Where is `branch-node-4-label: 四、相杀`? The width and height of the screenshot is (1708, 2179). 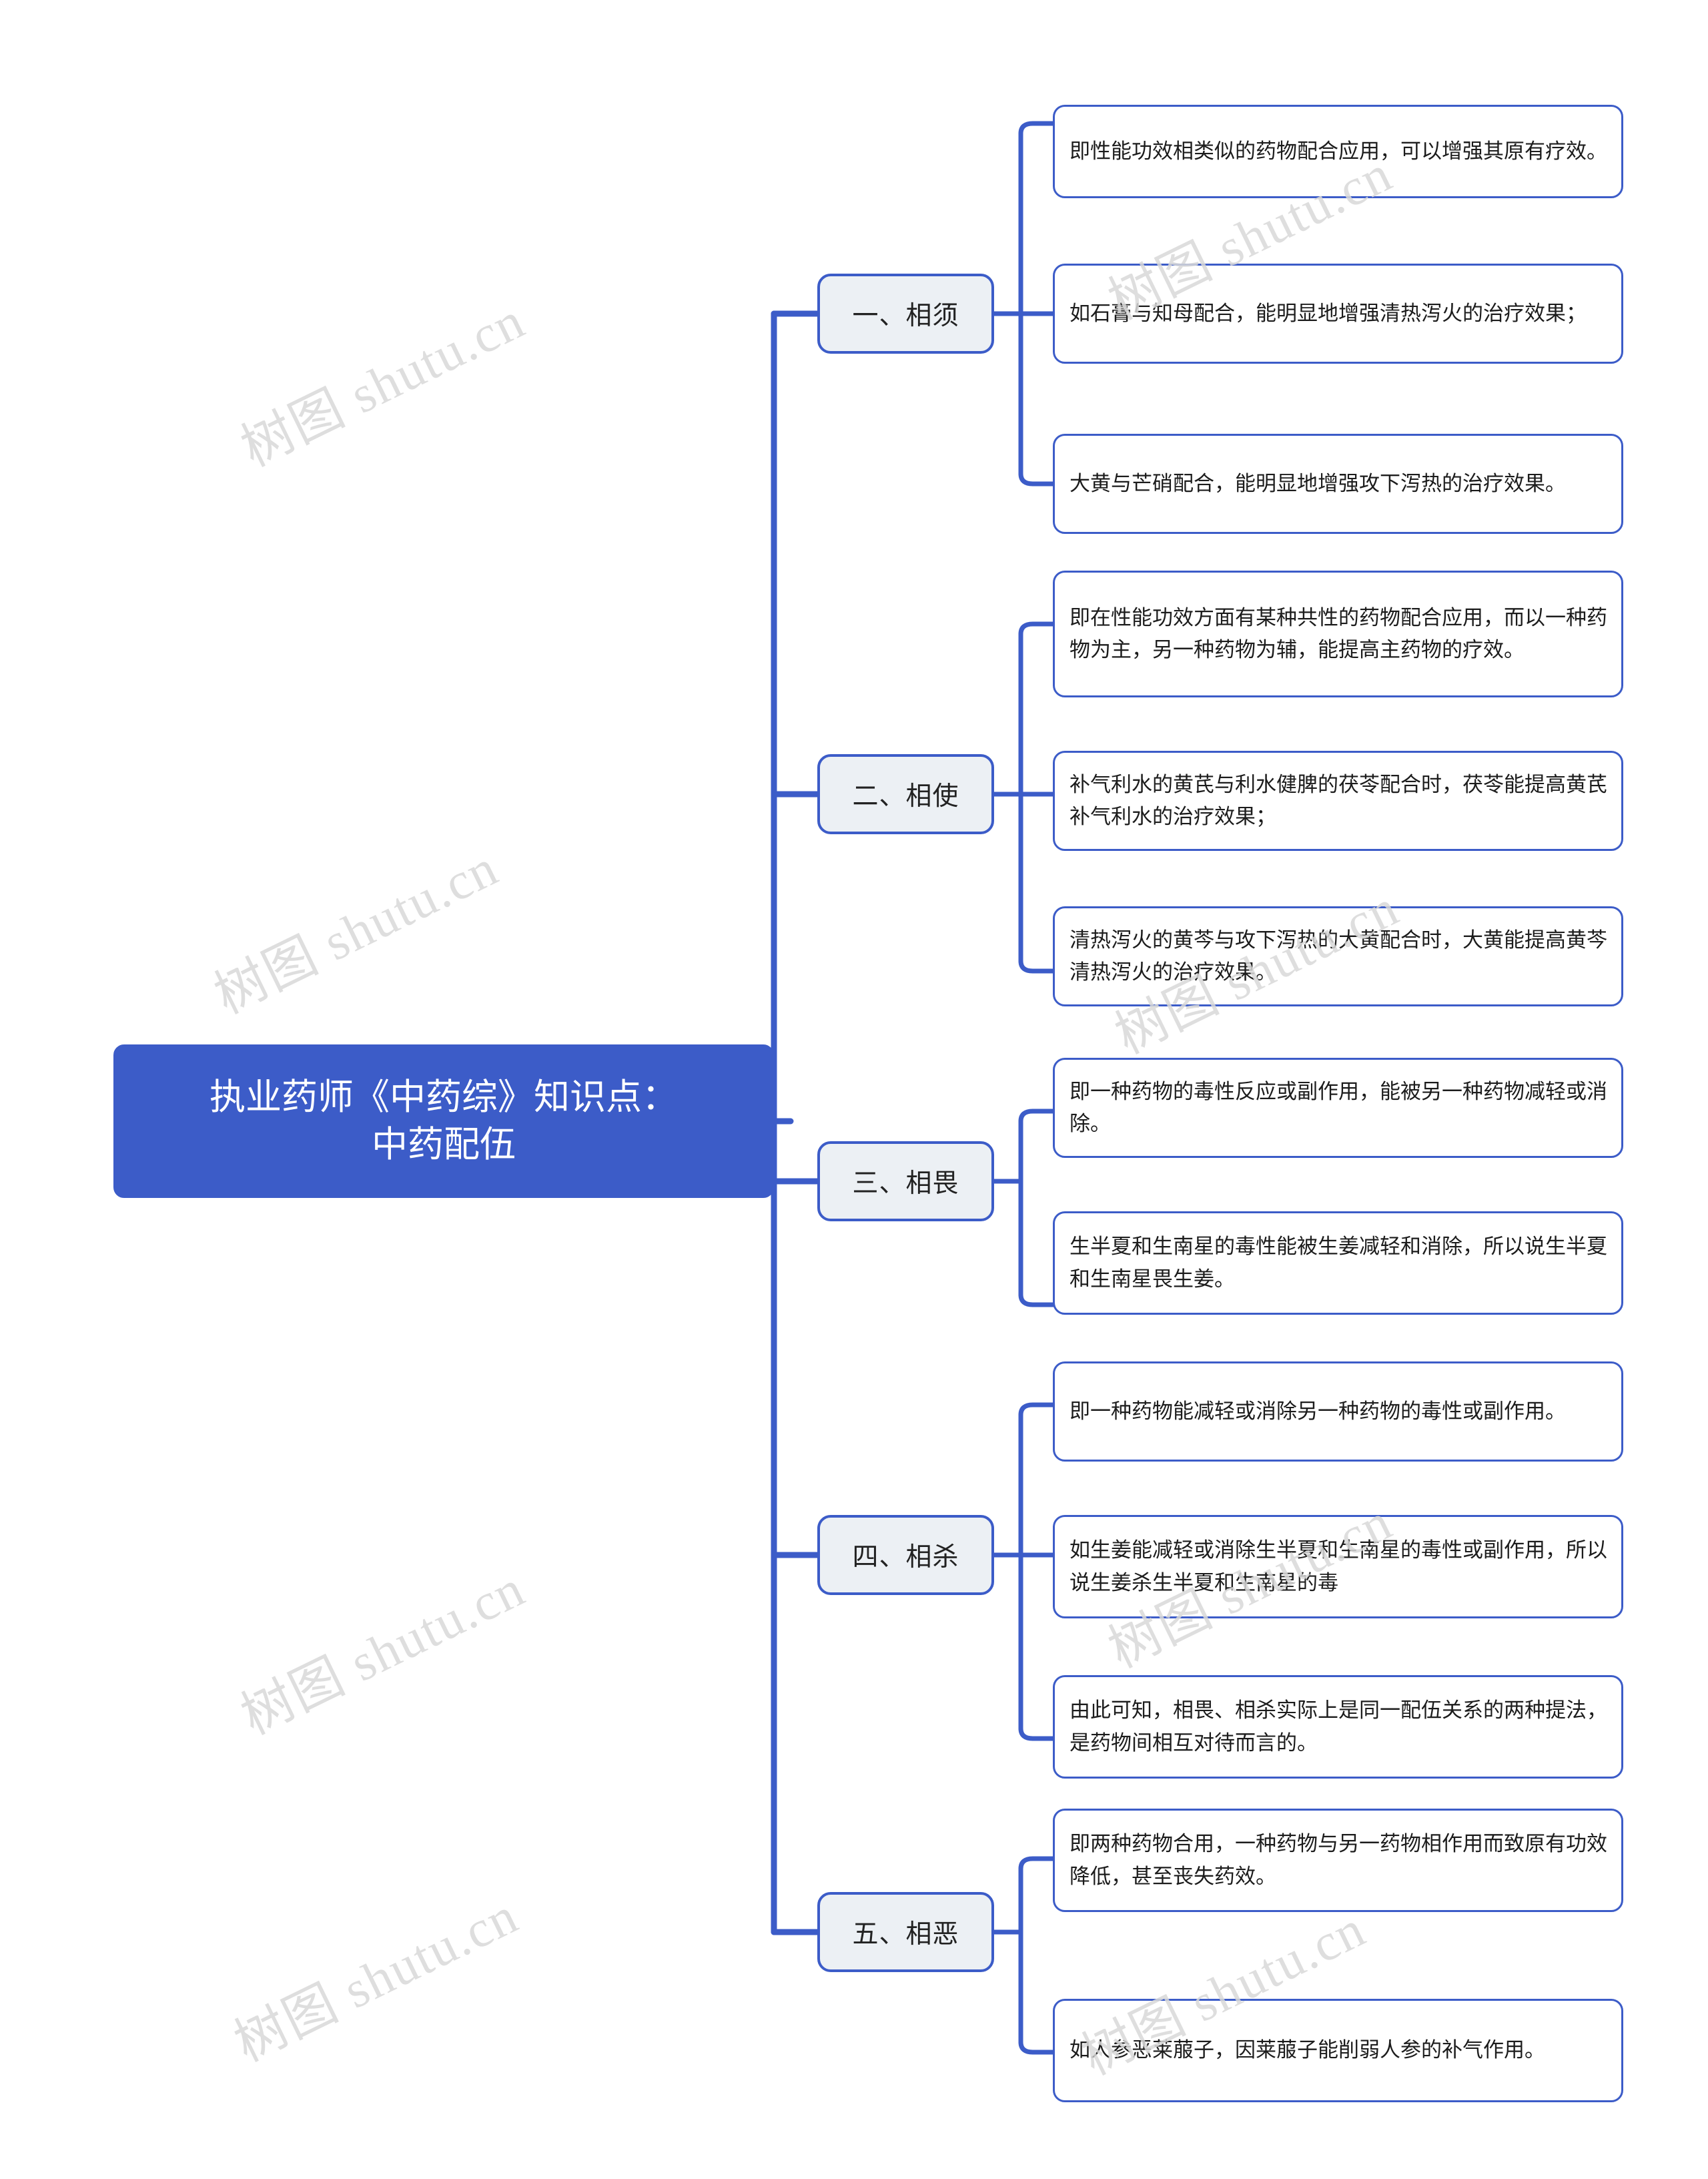
branch-node-4-label: 四、相杀 is located at coordinates (906, 1557).